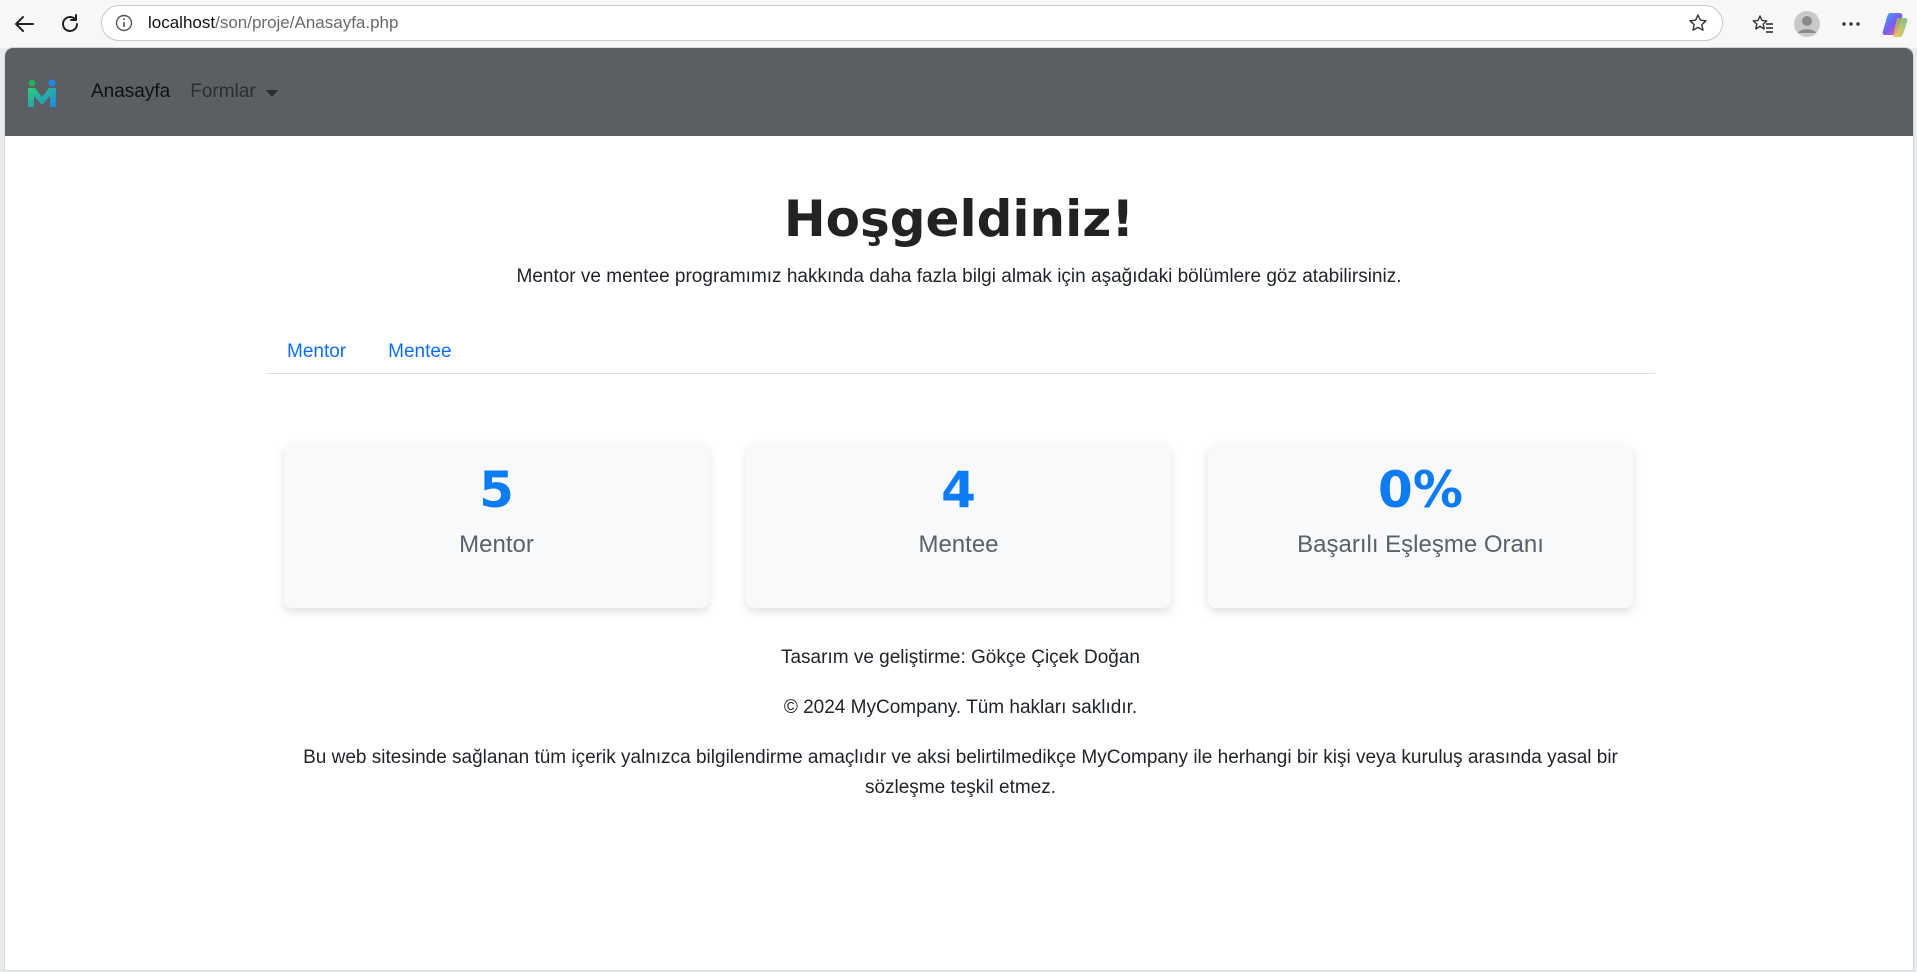  Describe the element at coordinates (1763, 24) in the screenshot. I see `favorites-icon` at that location.